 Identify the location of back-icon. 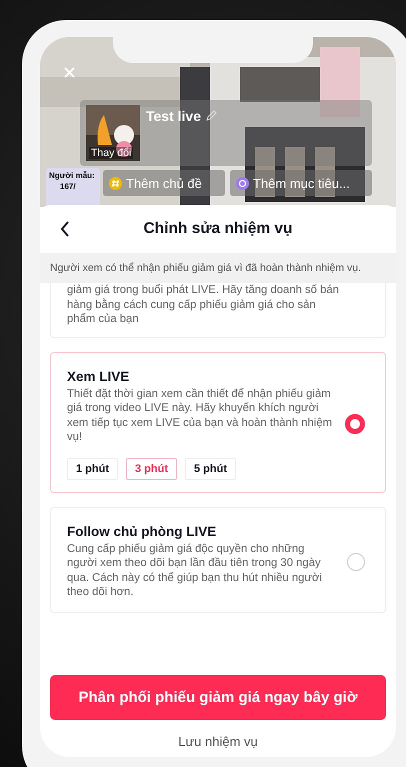
(65, 229).